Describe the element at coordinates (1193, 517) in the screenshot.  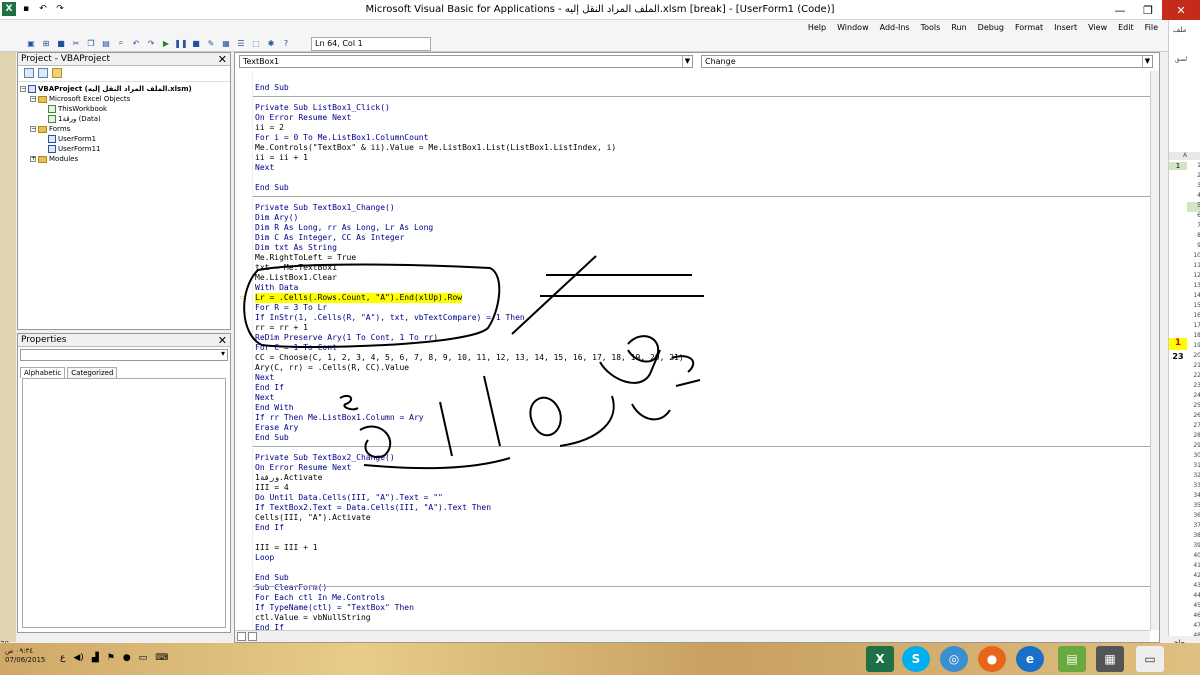
I see `row-header: 36` at that location.